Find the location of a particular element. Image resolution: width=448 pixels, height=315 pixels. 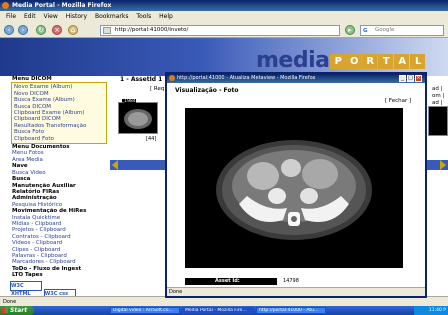

sidebar-item-clipboard-foto: Clipboard Foto is located at coordinates (59, 139).